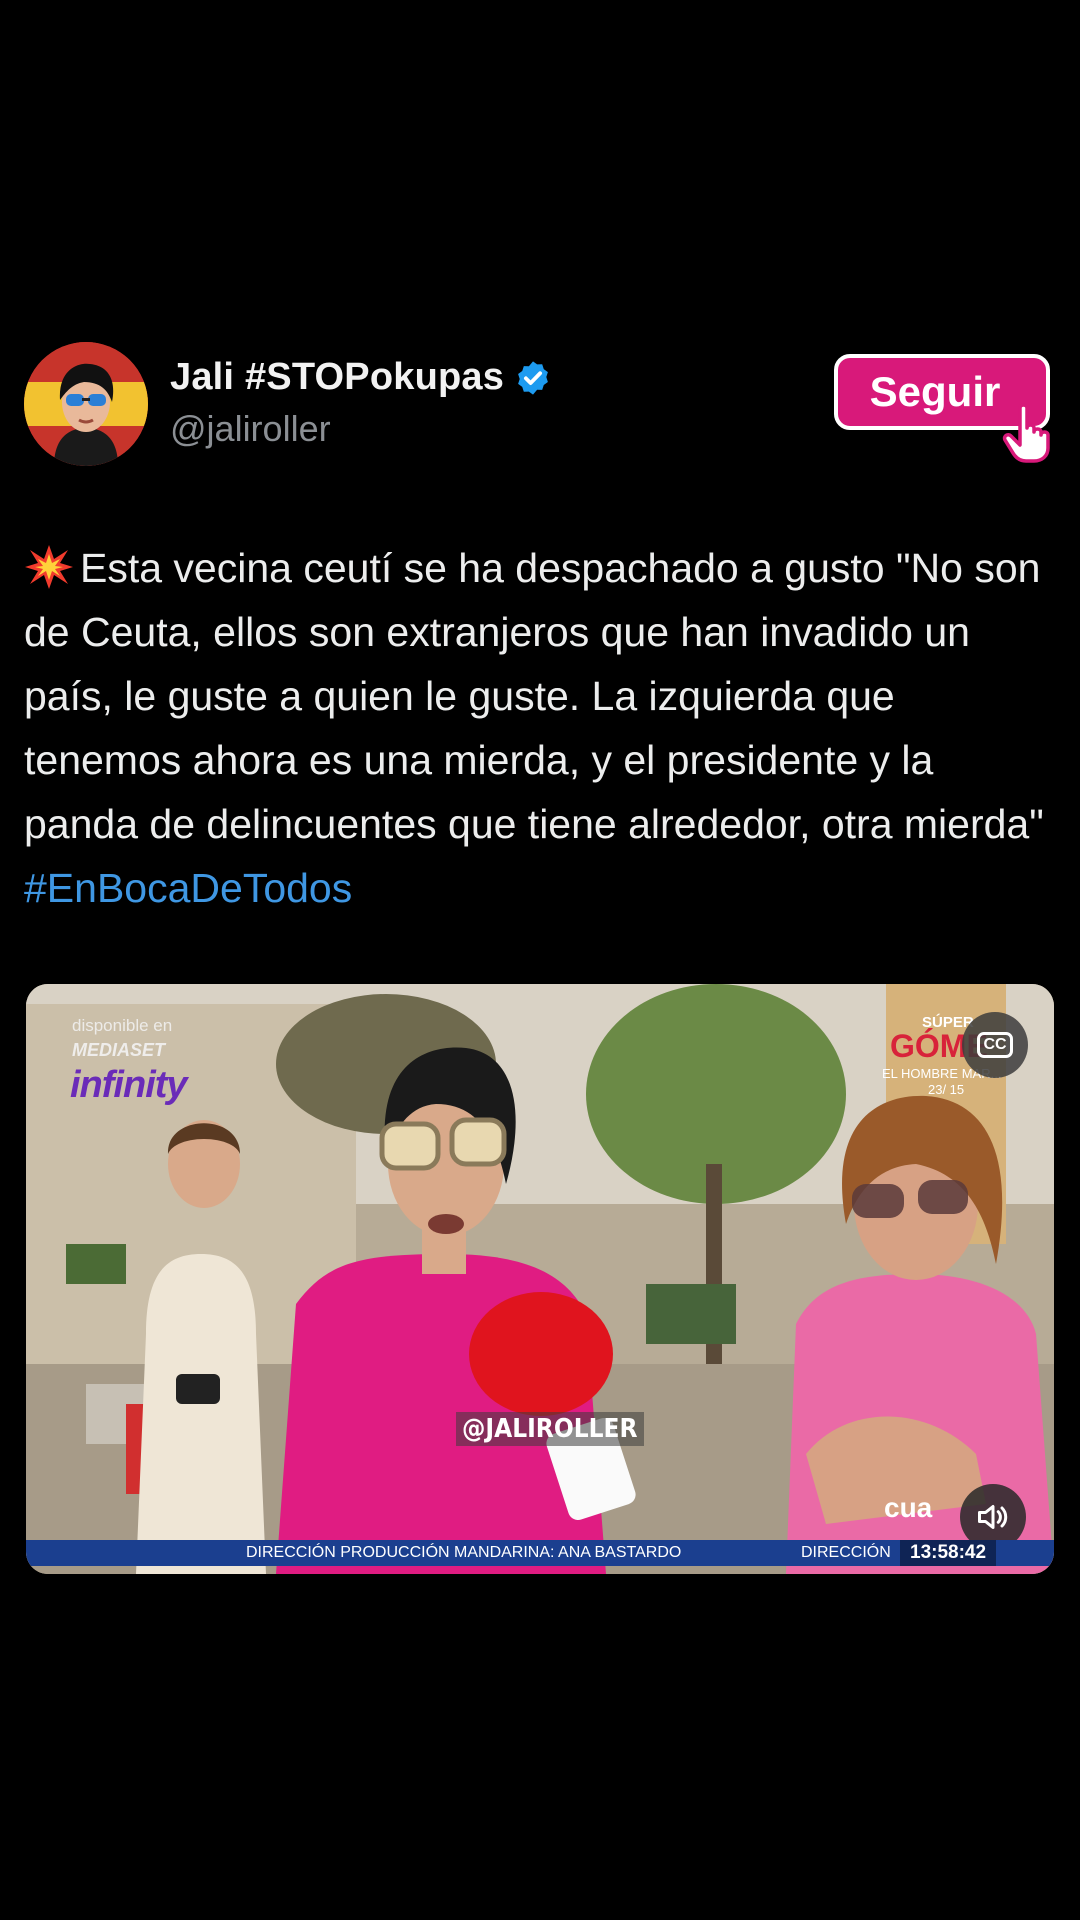 Image resolution: width=1080 pixels, height=1920 pixels. What do you see at coordinates (533, 378) in the screenshot?
I see `verified-badge-icon` at bounding box center [533, 378].